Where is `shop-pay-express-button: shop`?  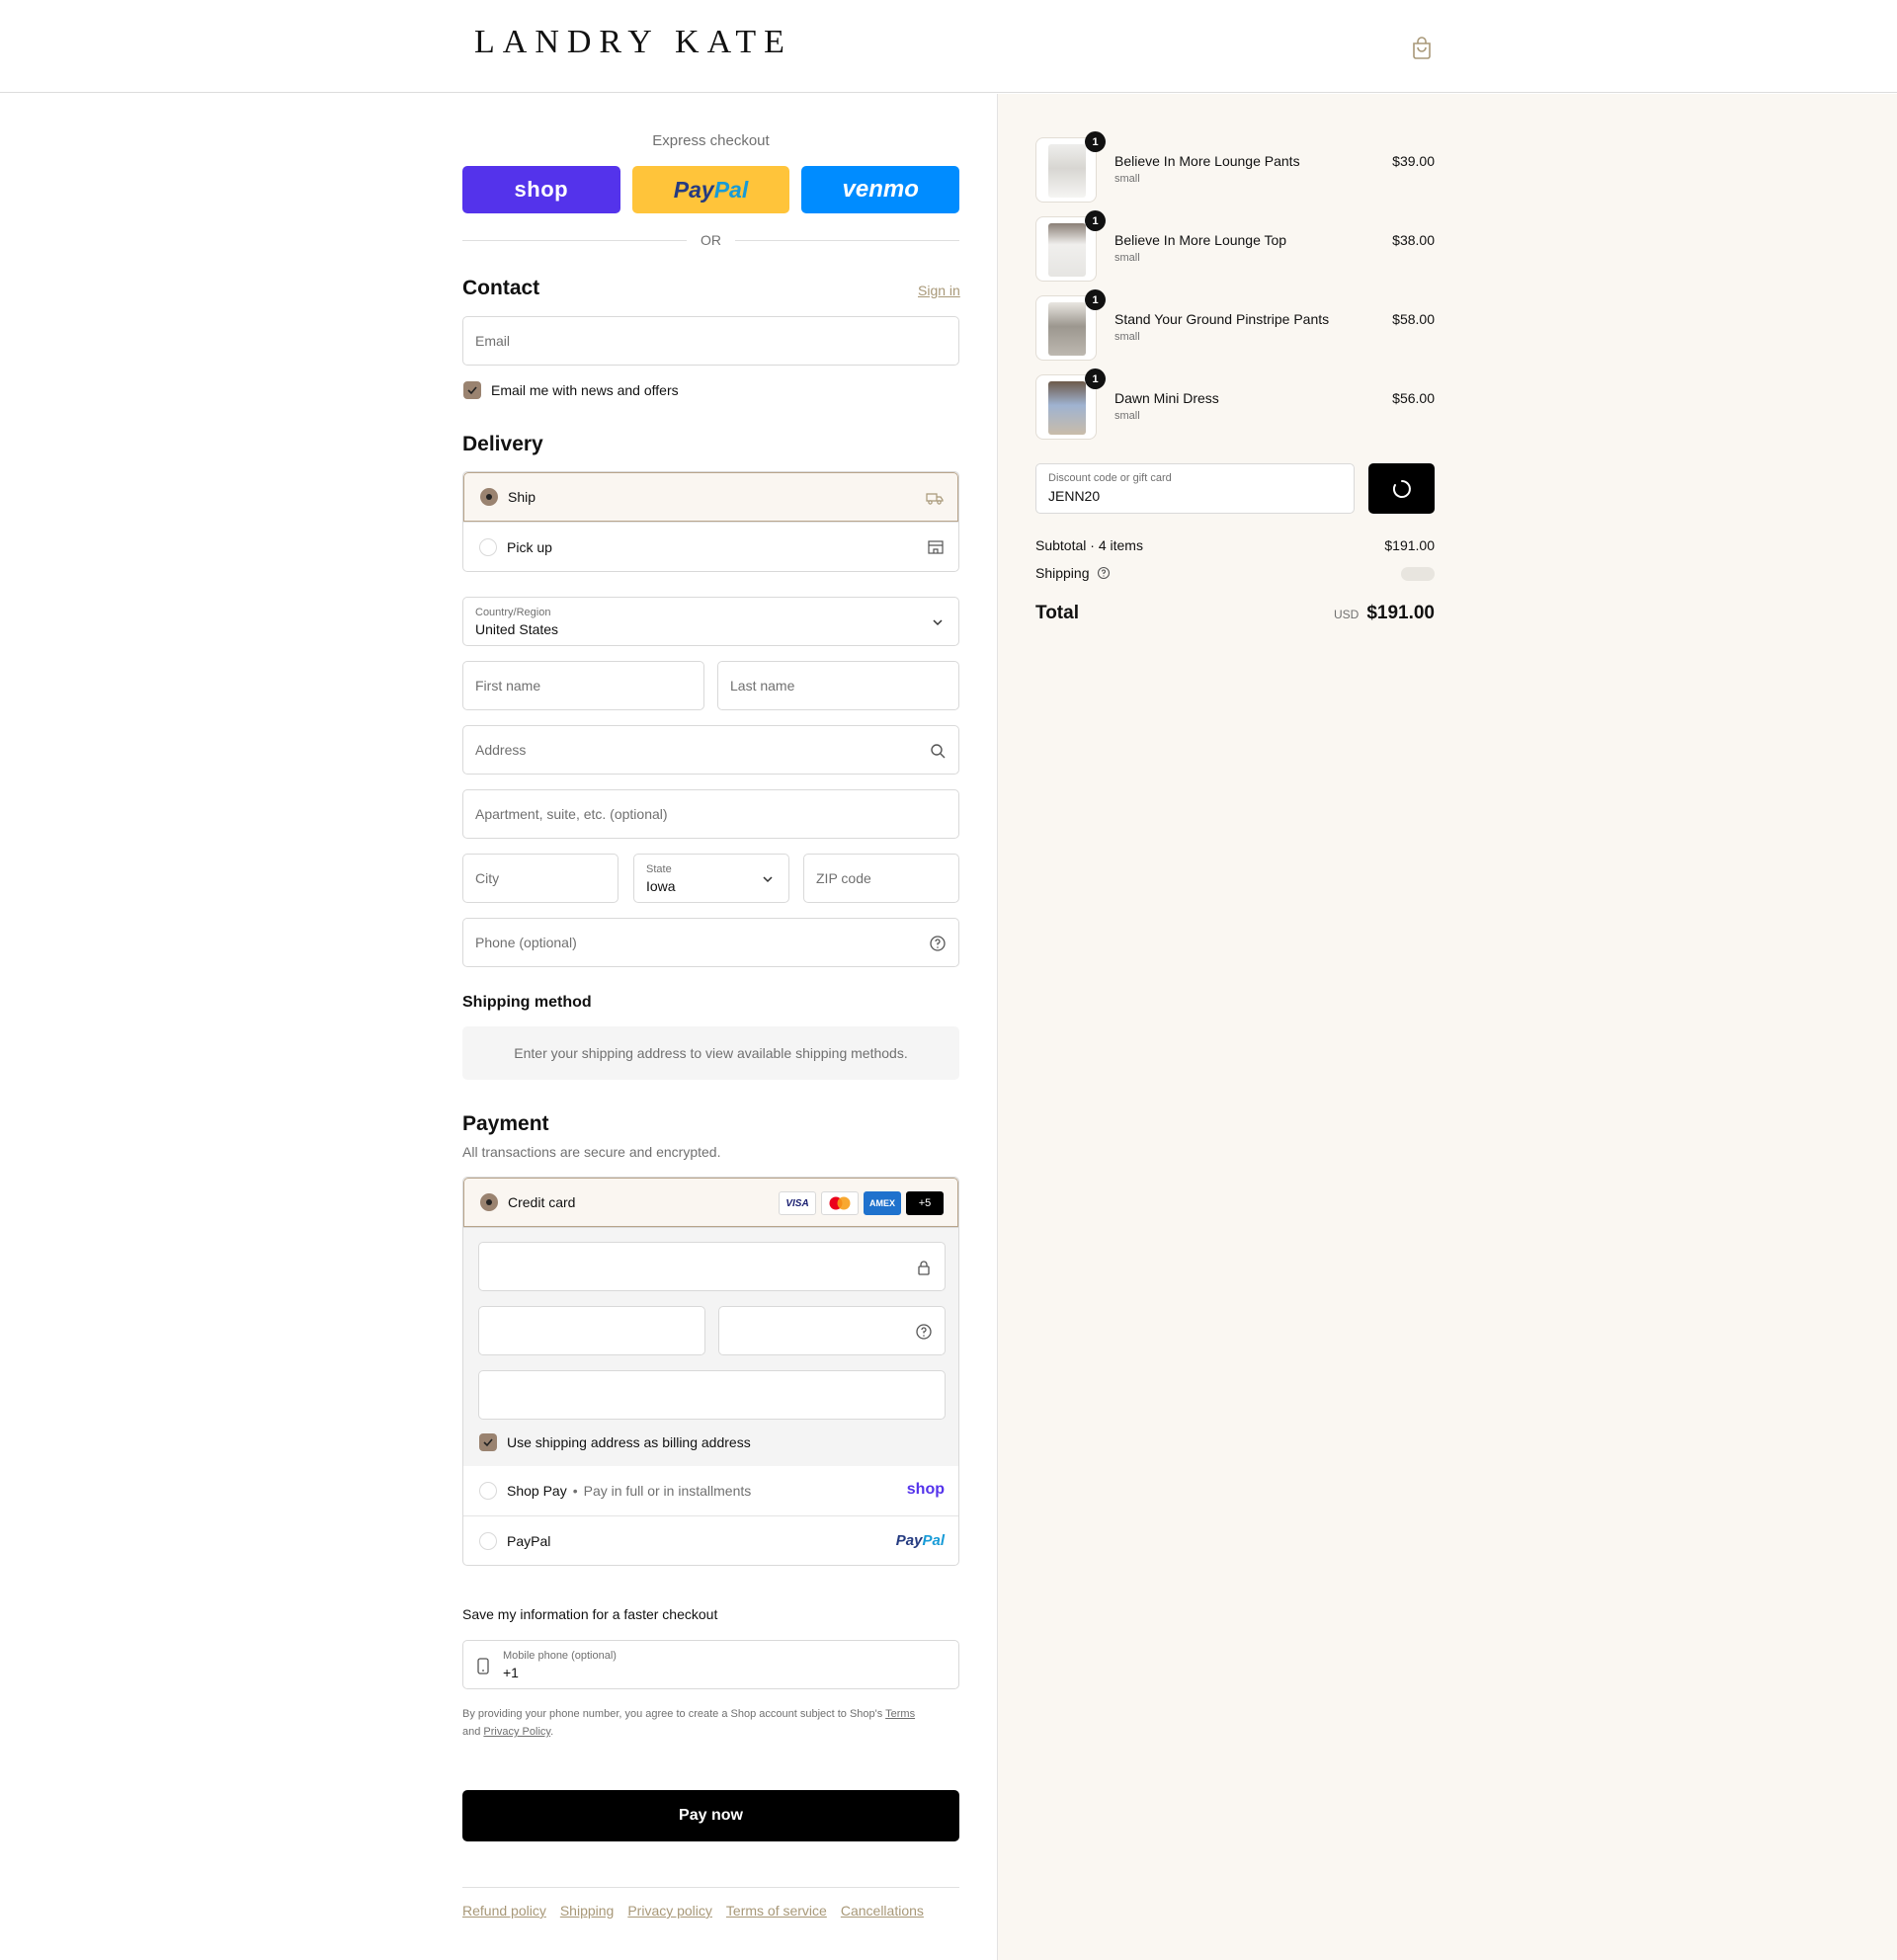
shop-pay-express-button: shop is located at coordinates (541, 189).